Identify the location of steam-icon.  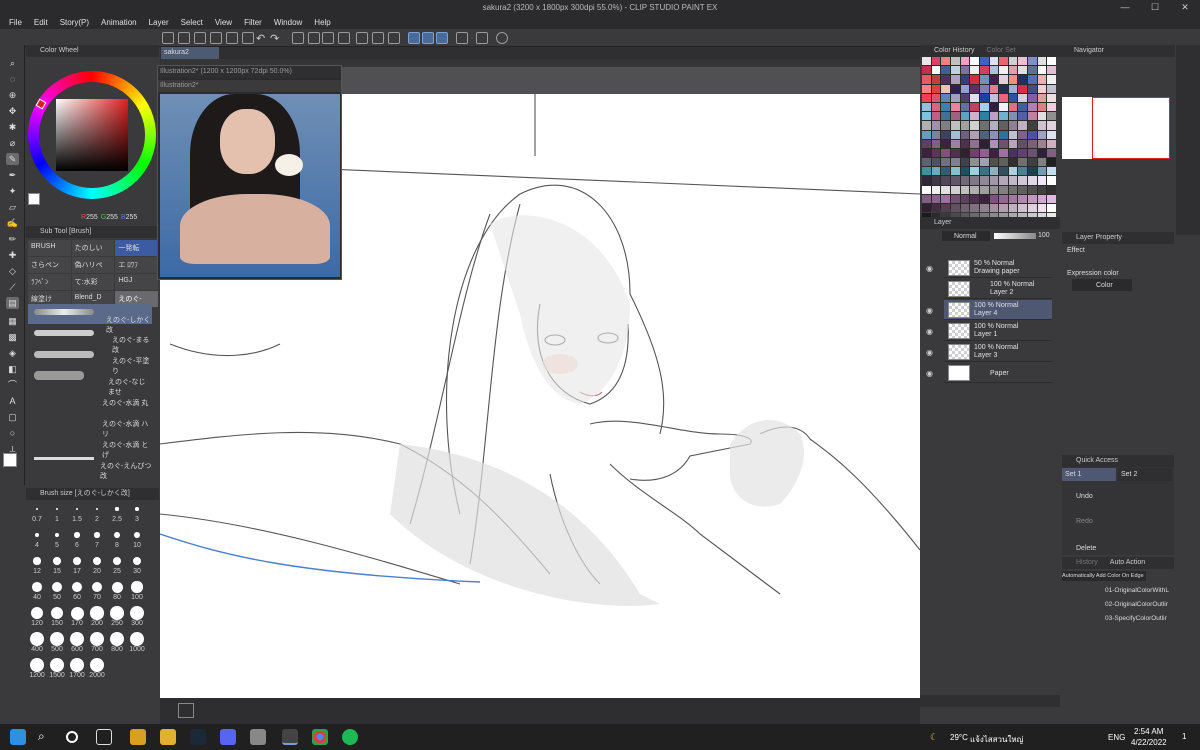
(198, 737).